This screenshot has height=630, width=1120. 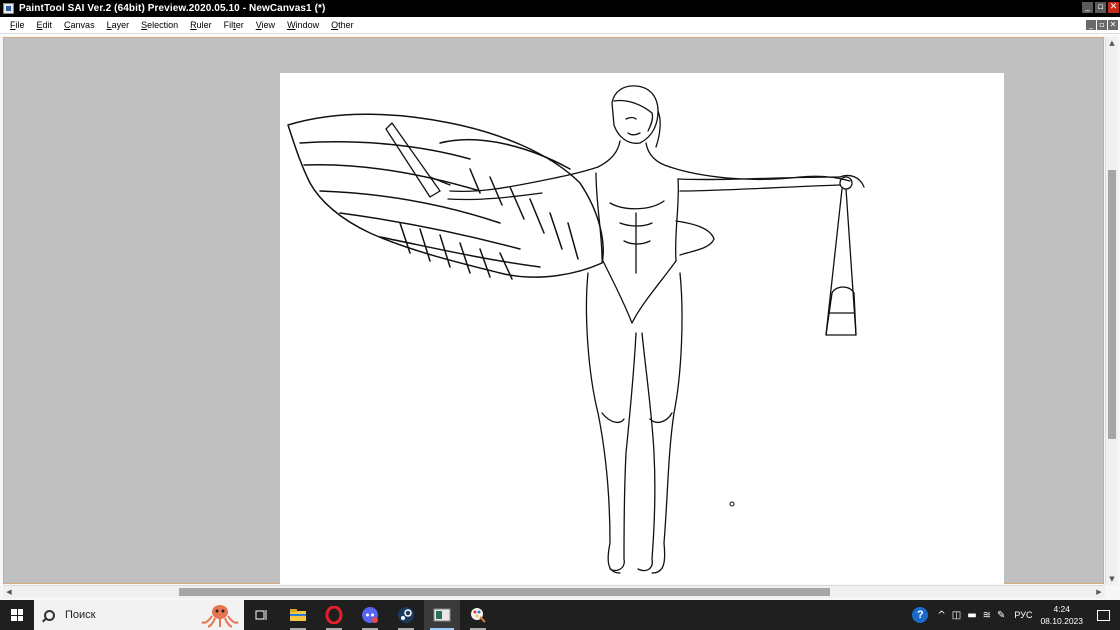 What do you see at coordinates (80, 615) in the screenshot?
I see `search-placeholder: Поиск` at bounding box center [80, 615].